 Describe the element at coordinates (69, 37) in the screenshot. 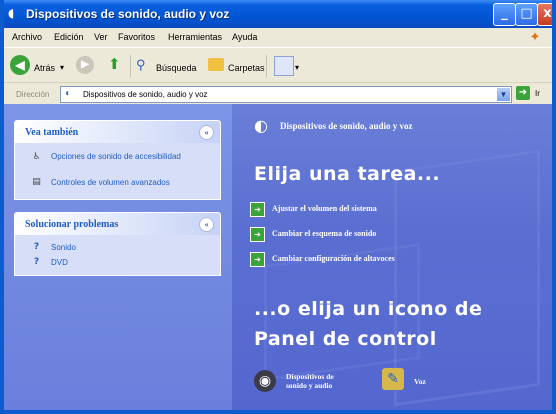

I see `menu-edicion: Edición` at that location.